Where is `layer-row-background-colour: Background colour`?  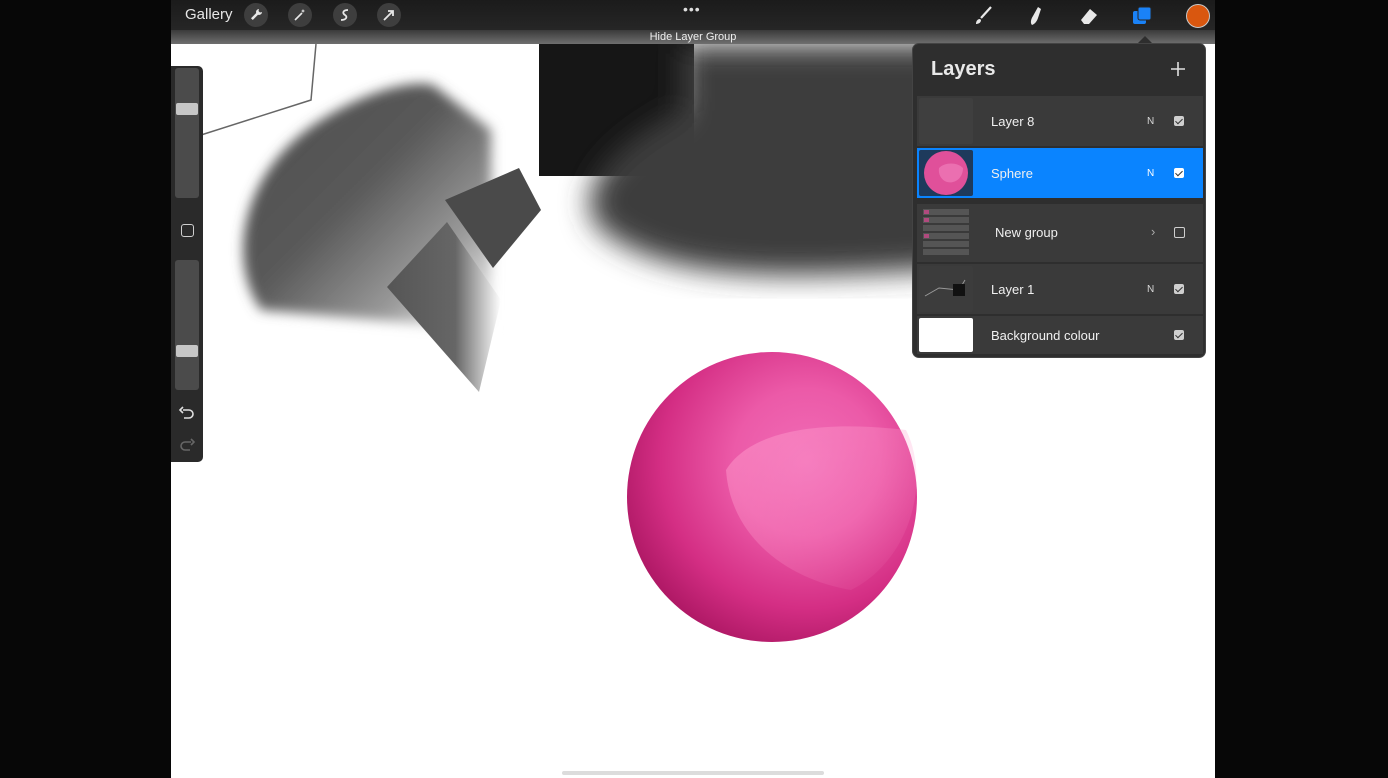 layer-row-background-colour: Background colour is located at coordinates (1060, 335).